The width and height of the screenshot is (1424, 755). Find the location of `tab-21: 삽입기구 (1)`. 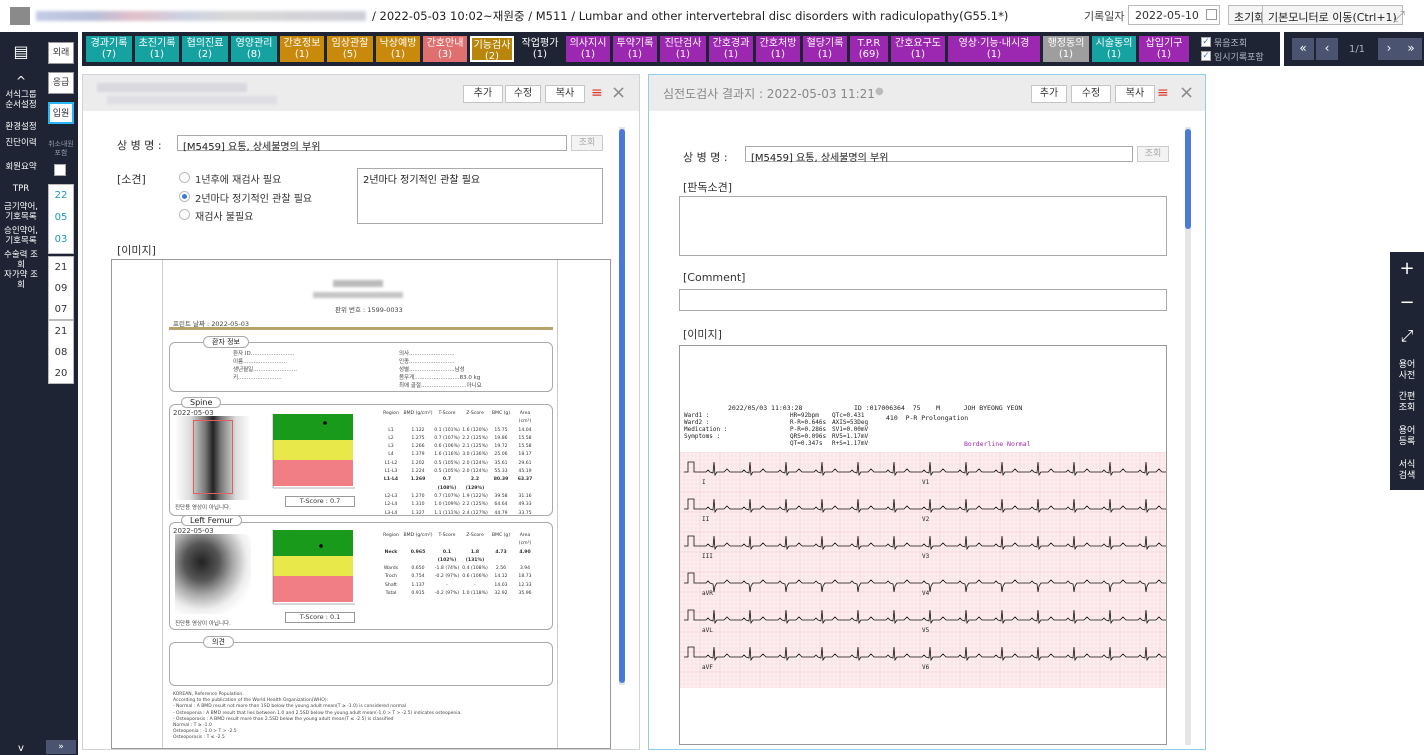

tab-21: 삽입기구 (1) is located at coordinates (1164, 49).